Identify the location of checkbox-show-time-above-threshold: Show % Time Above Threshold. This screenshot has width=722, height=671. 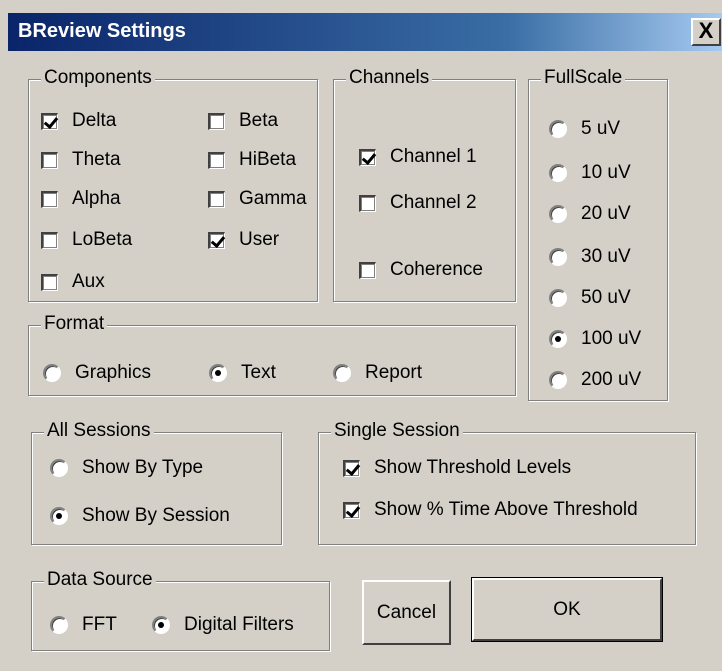
(490, 510).